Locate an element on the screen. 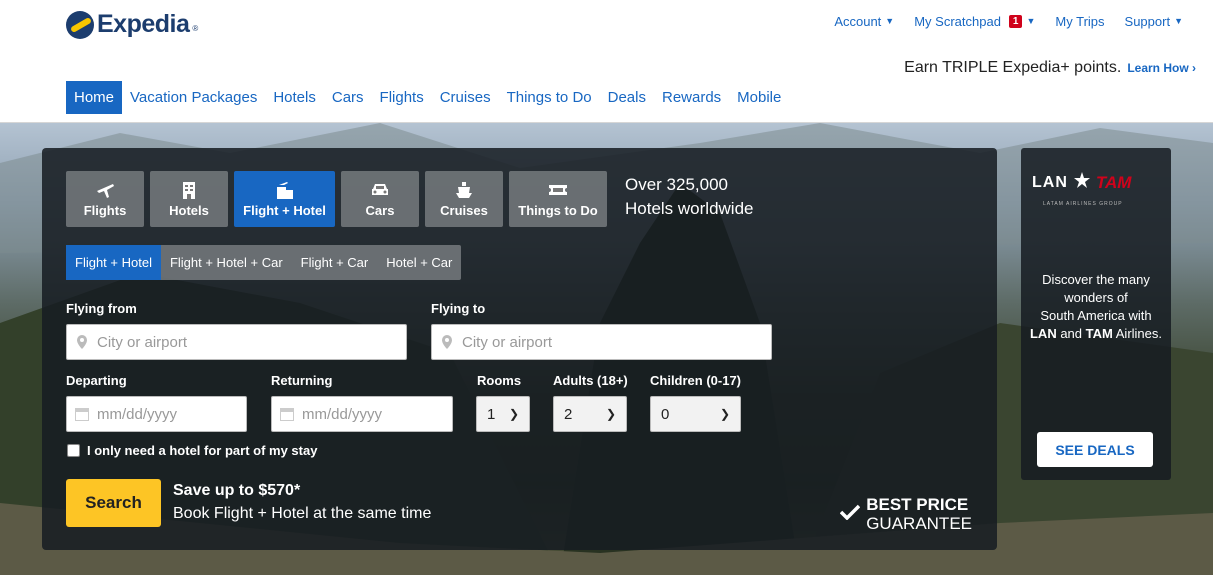 The width and height of the screenshot is (1213, 575). tab-cars: Cars is located at coordinates (380, 199).